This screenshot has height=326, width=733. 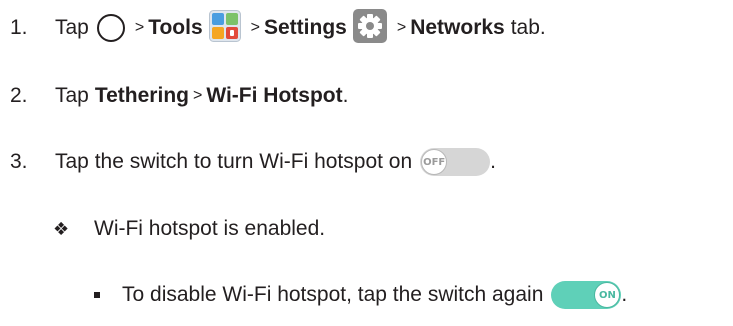 What do you see at coordinates (457, 27) in the screenshot?
I see `networks-label: Networks` at bounding box center [457, 27].